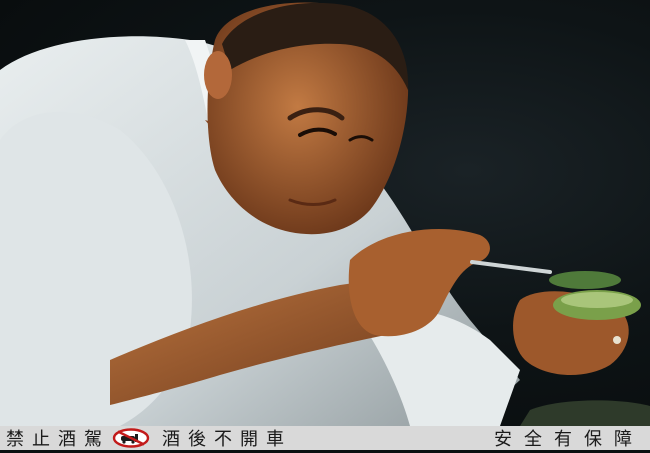 The image size is (650, 453). What do you see at coordinates (58, 439) in the screenshot?
I see `warning-text-1: 禁止酒駕` at bounding box center [58, 439].